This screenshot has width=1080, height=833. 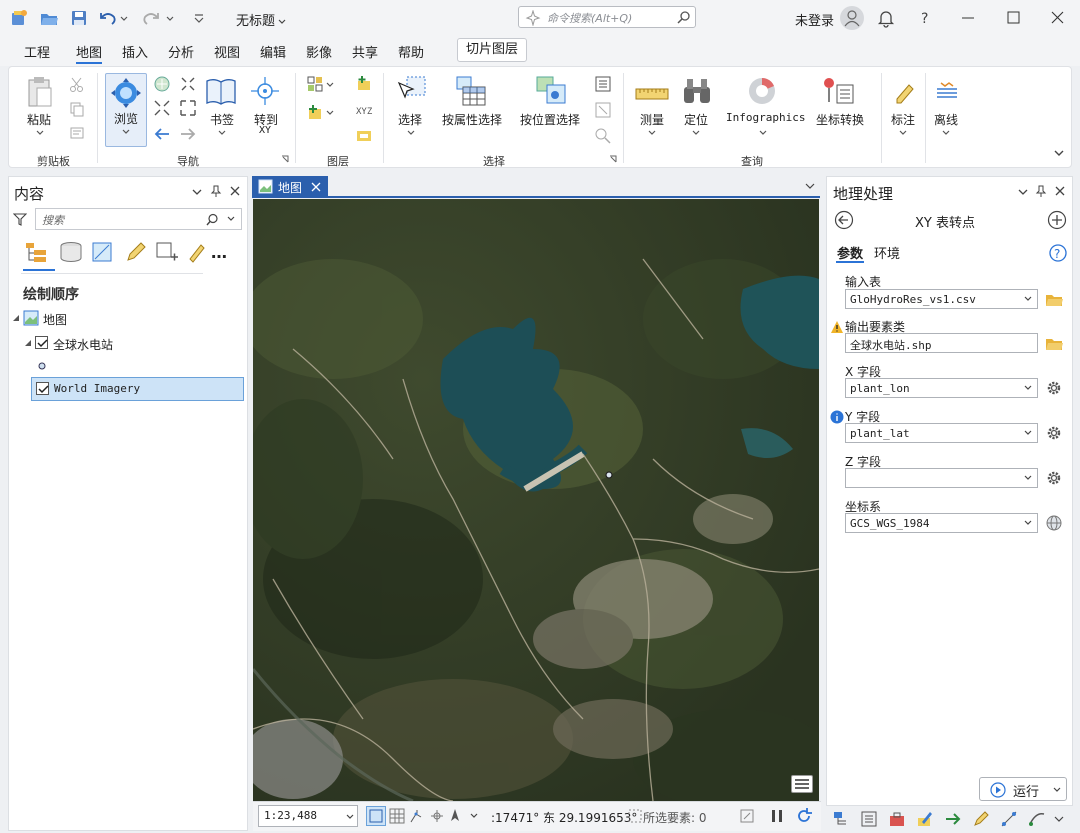 I want to click on document-title: 无标题, so click(x=261, y=19).